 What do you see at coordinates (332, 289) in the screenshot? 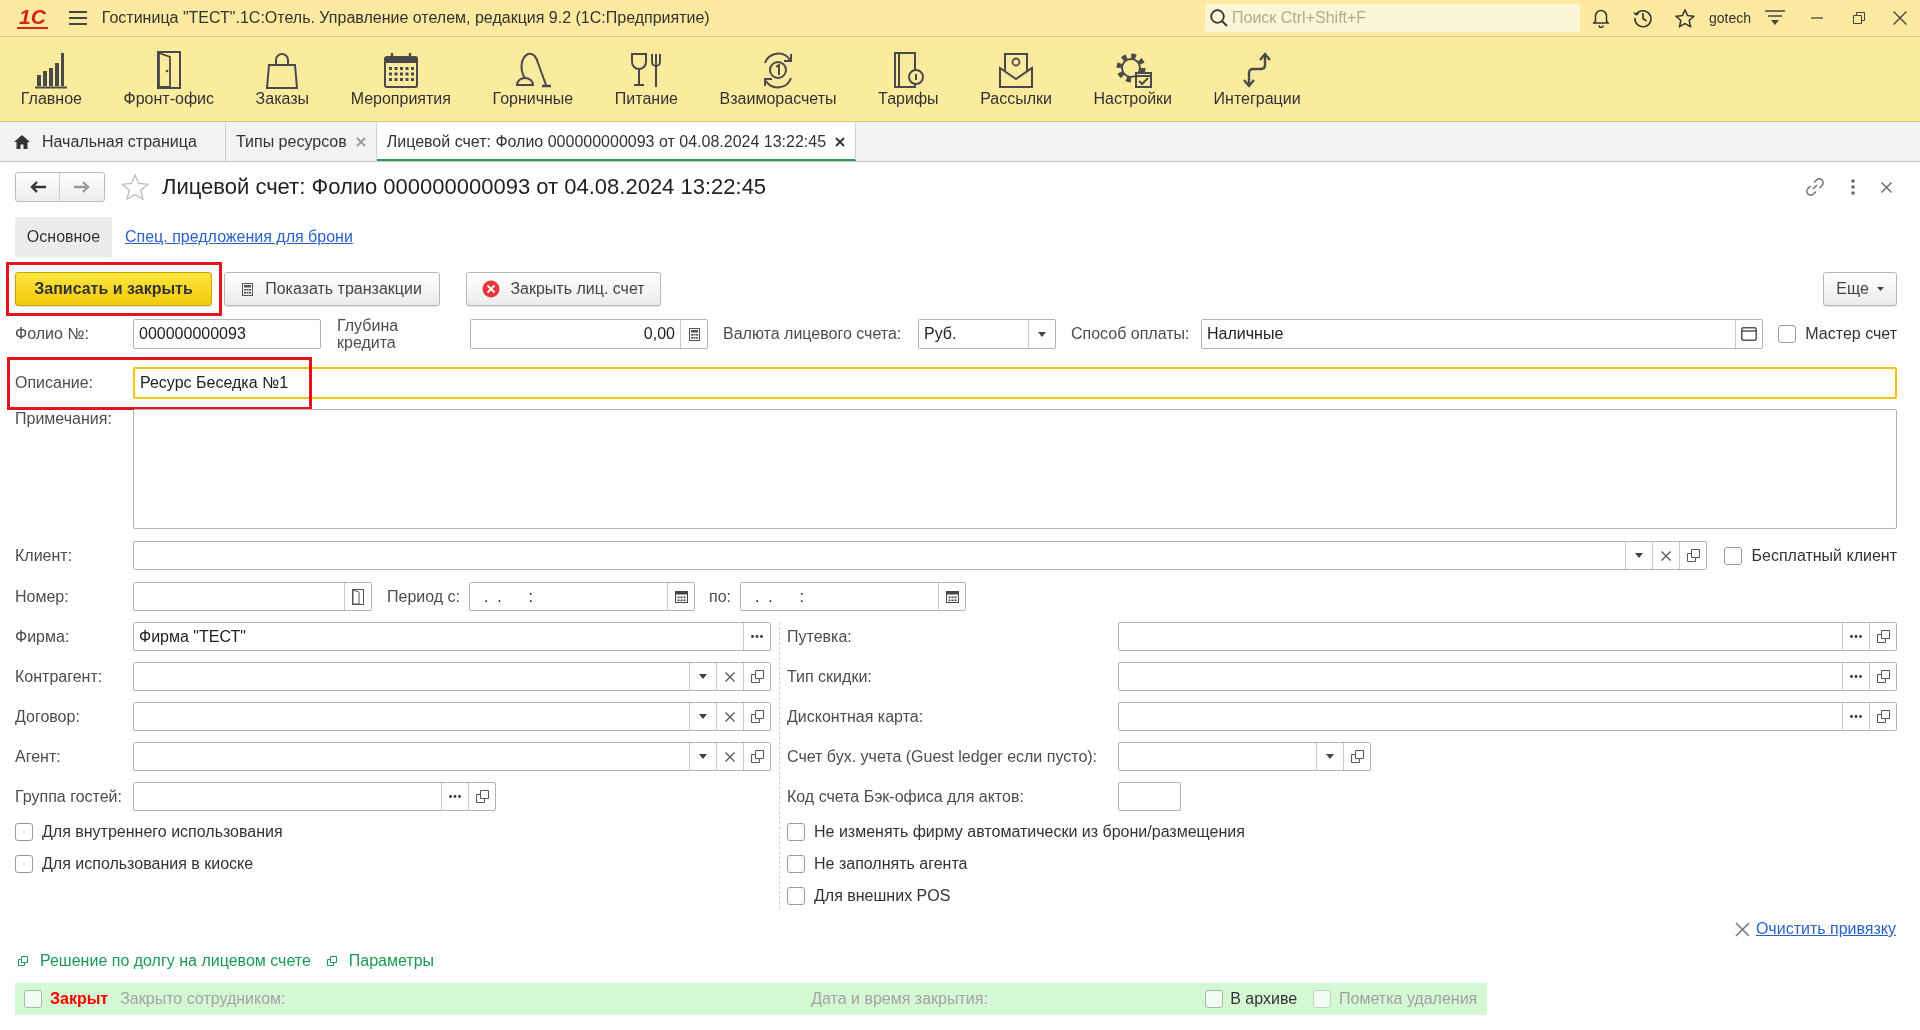
I see `report-button: Показать транзакции` at bounding box center [332, 289].